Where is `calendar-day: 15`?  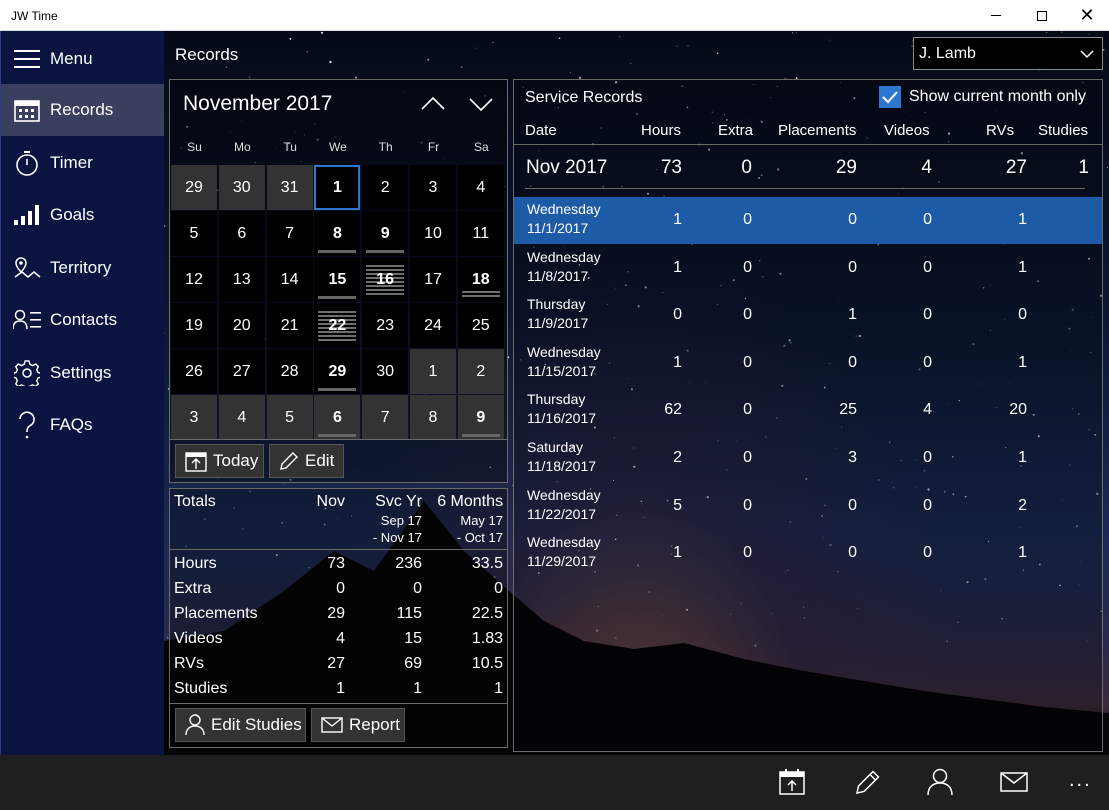 calendar-day: 15 is located at coordinates (337, 279).